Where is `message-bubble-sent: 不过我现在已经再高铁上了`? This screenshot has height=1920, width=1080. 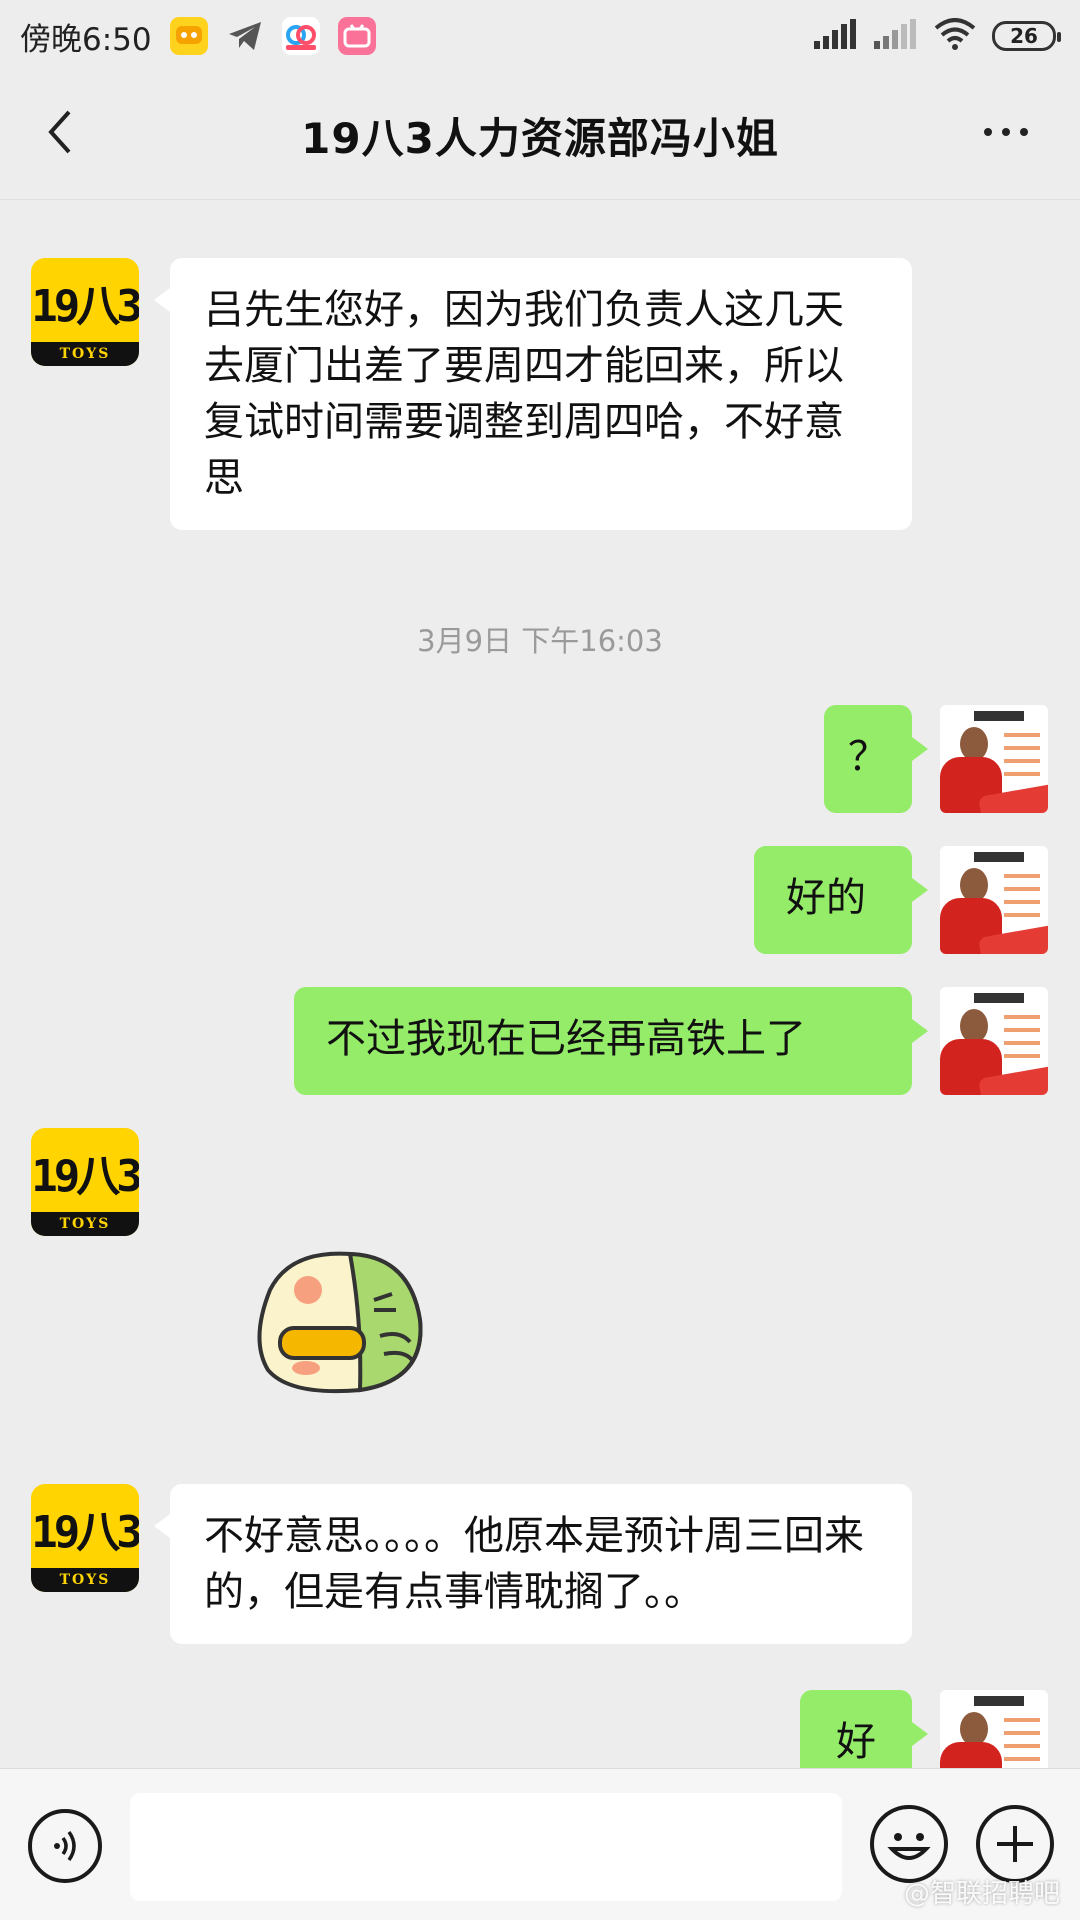
message-bubble-sent: 不过我现在已经再高铁上了 is located at coordinates (611, 1041).